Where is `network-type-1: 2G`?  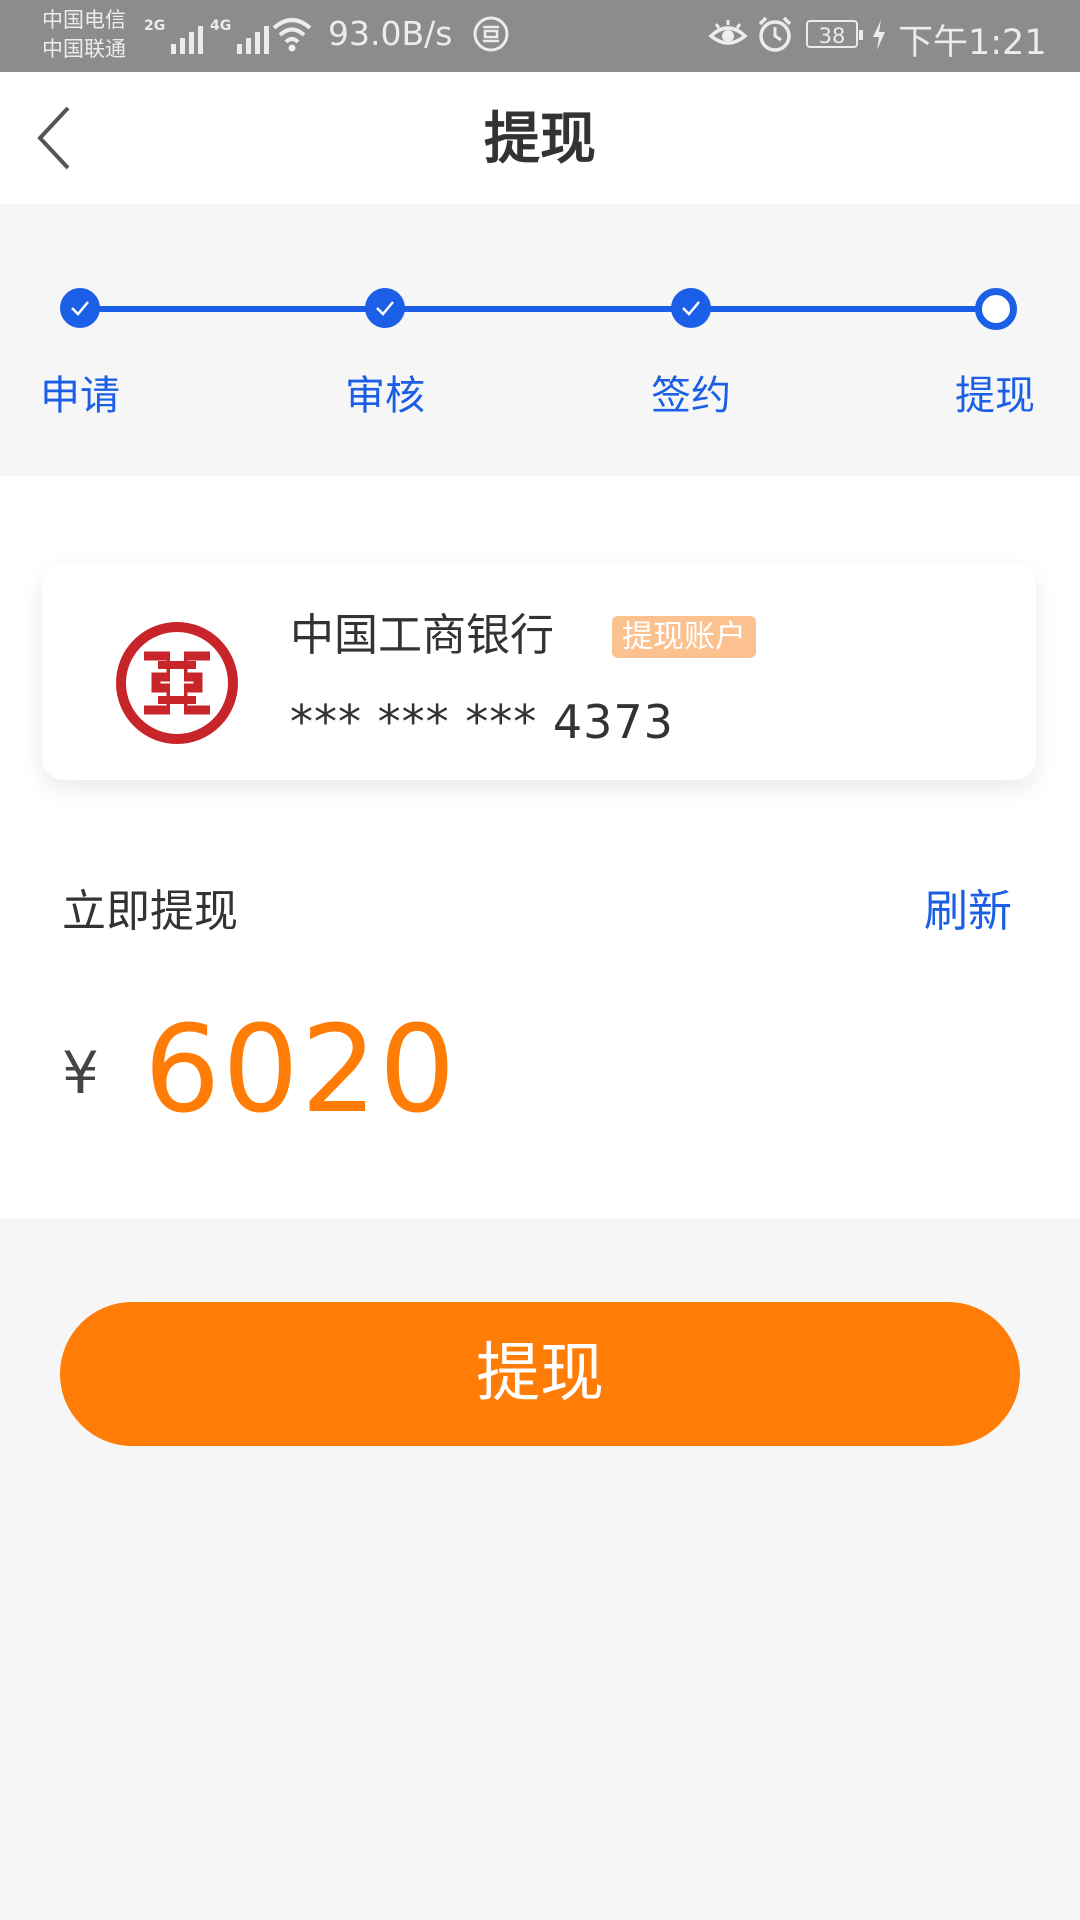
network-type-1: 2G is located at coordinates (155, 26).